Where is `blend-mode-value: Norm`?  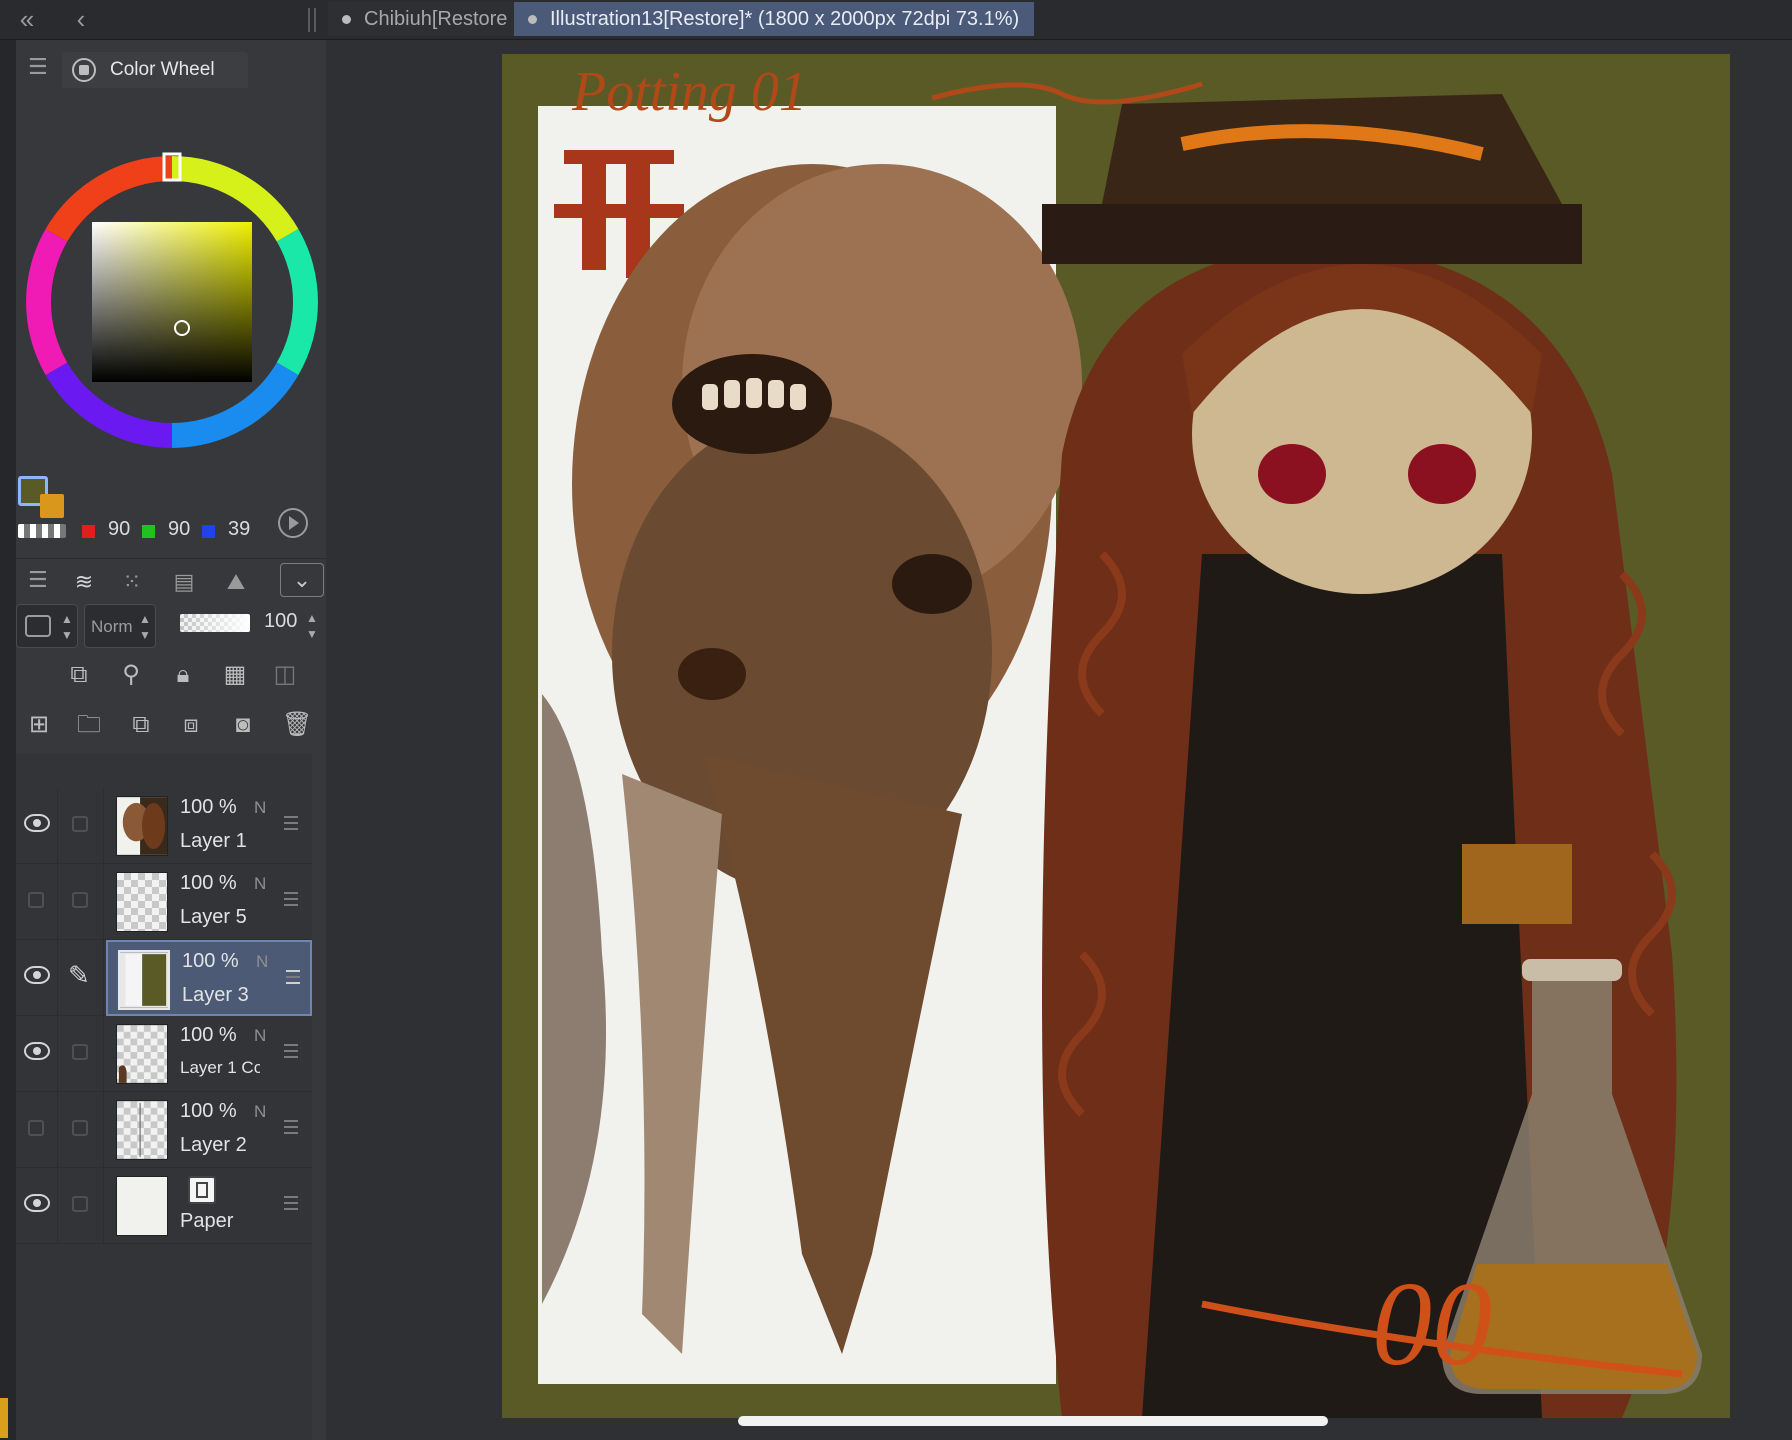
blend-mode-value: Norm is located at coordinates (112, 626).